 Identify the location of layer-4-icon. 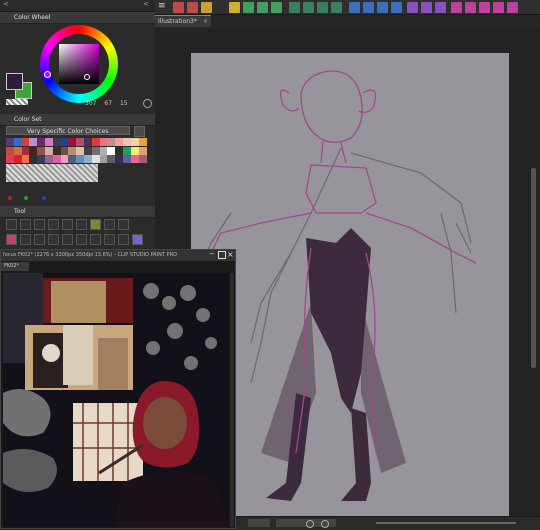
(336, 7).